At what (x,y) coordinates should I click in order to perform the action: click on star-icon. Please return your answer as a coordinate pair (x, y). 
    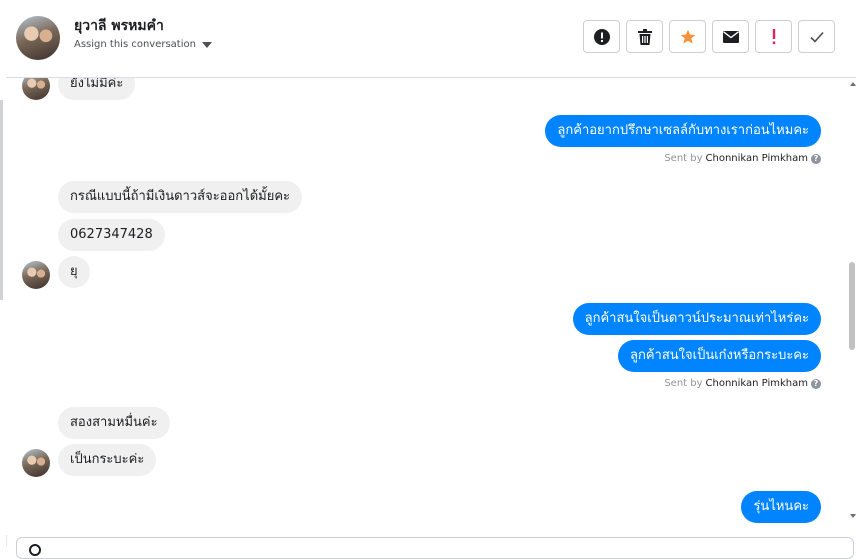
    Looking at the image, I should click on (687, 36).